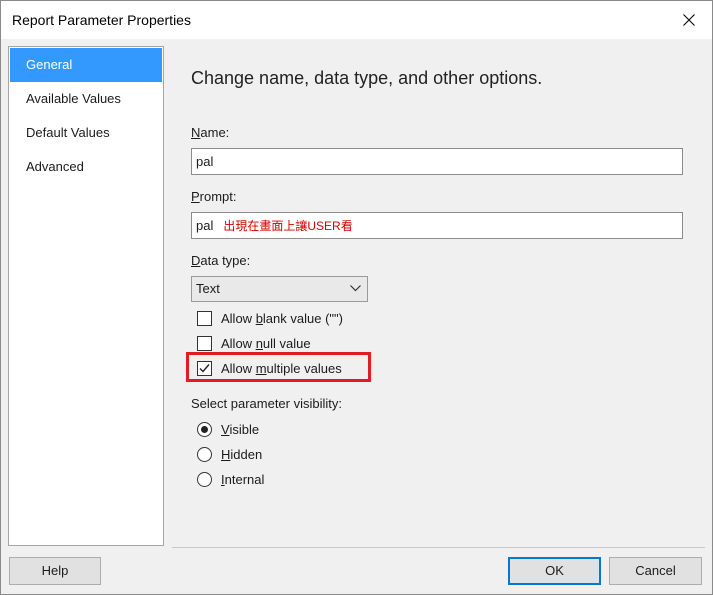  What do you see at coordinates (238, 318) in the screenshot?
I see `allow-blank-label-pre: Allow` at bounding box center [238, 318].